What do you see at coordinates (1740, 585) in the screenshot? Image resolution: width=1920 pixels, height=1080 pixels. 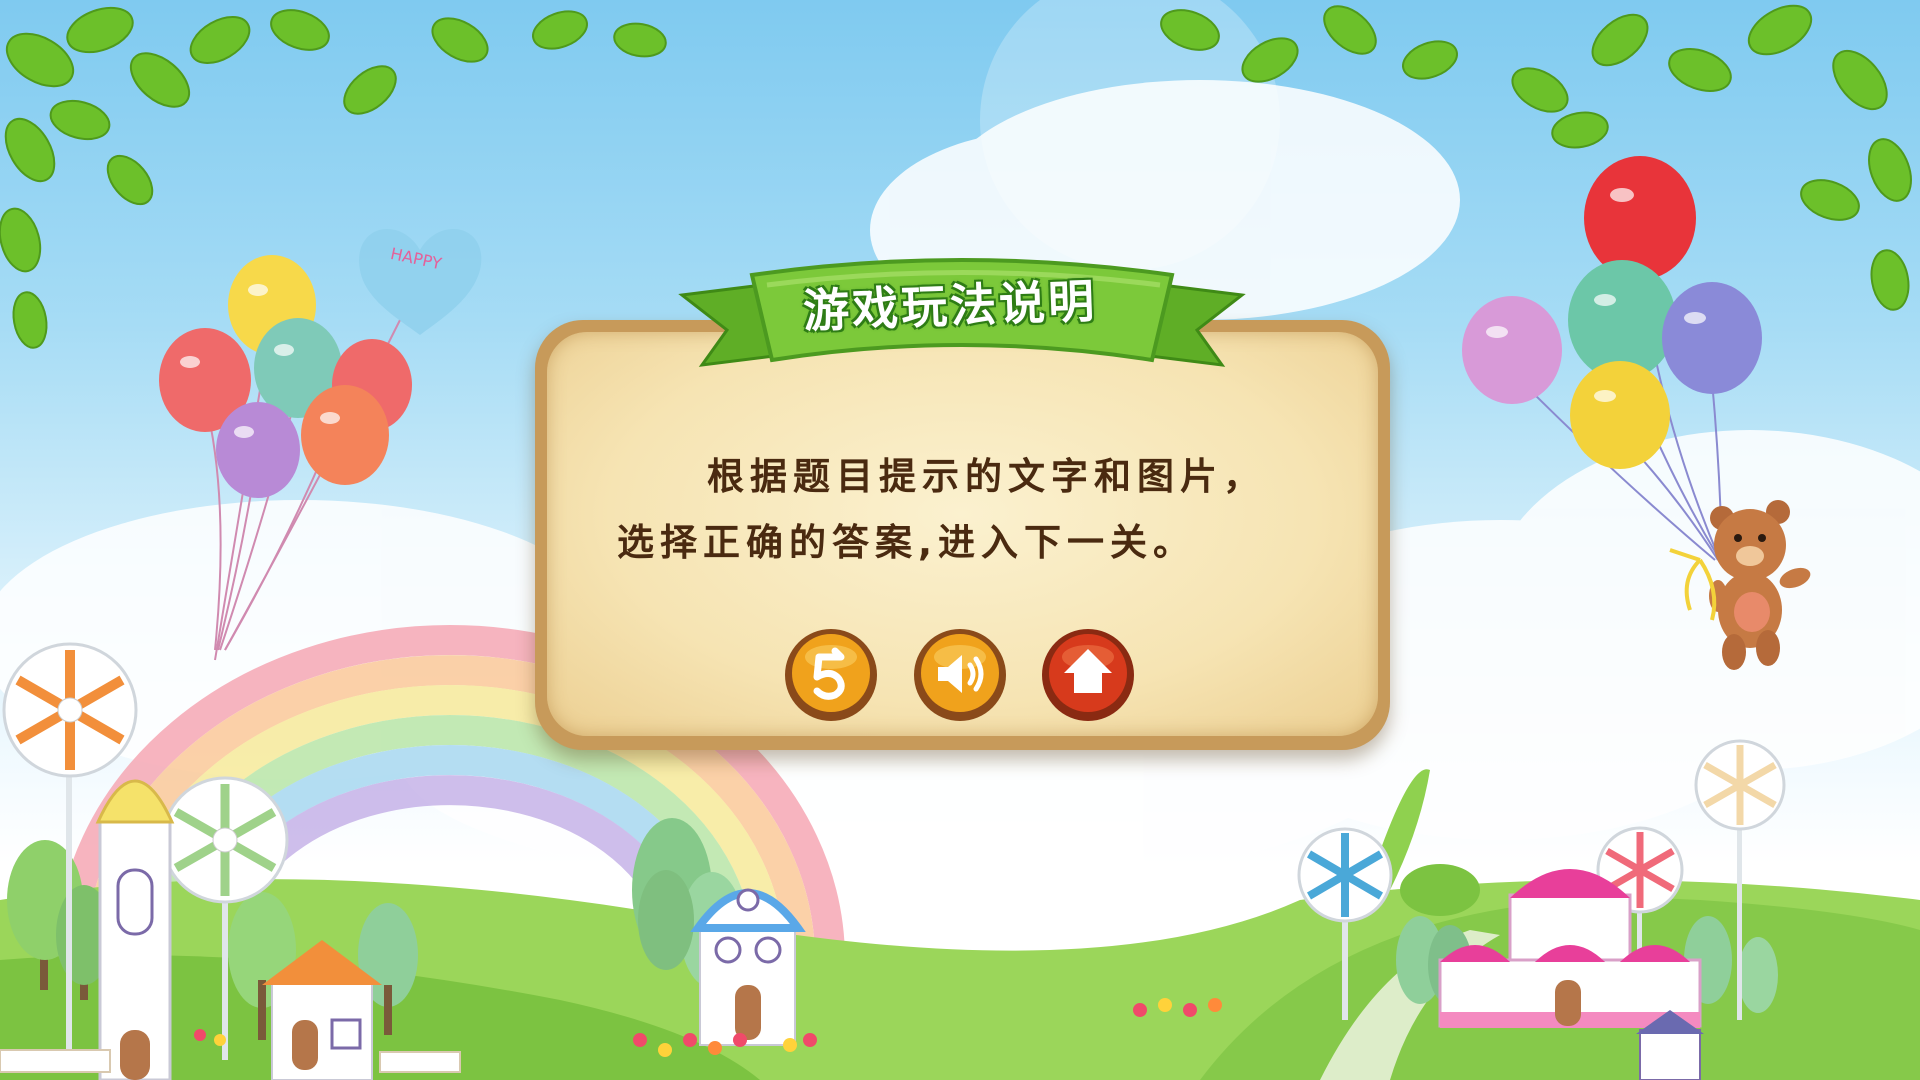 I see `teddy-bear` at bounding box center [1740, 585].